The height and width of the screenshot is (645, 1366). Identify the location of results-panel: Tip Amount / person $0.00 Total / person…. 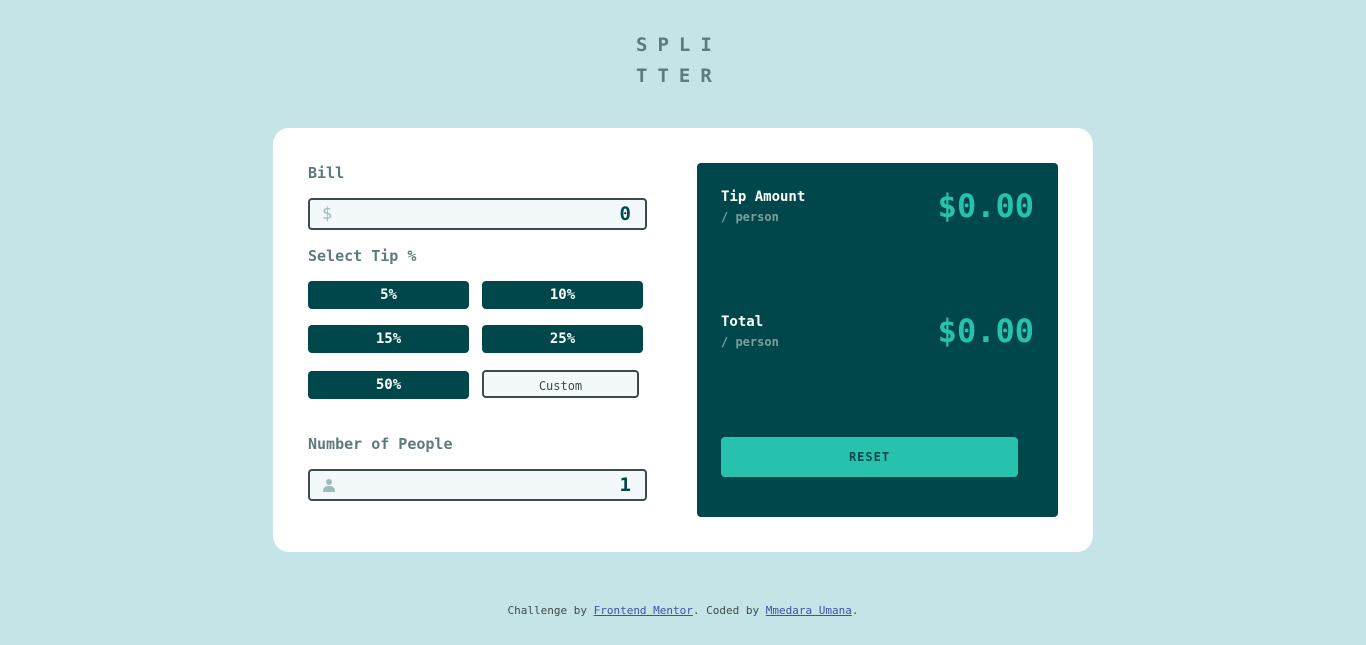
(877, 340).